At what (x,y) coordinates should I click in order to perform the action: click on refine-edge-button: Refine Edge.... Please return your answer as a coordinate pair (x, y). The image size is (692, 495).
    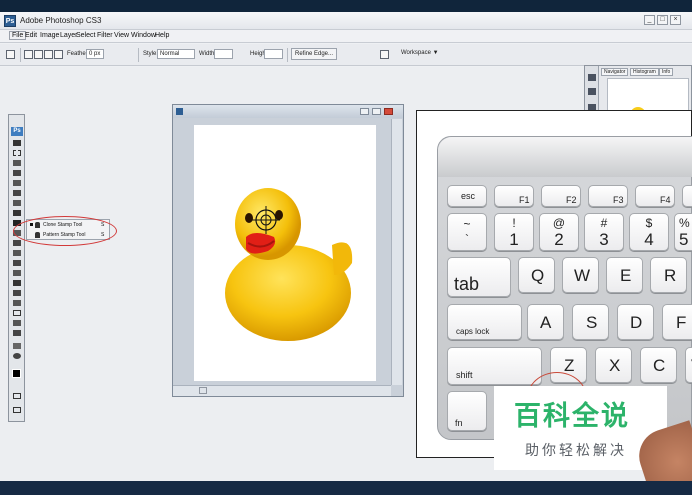
    Looking at the image, I should click on (314, 54).